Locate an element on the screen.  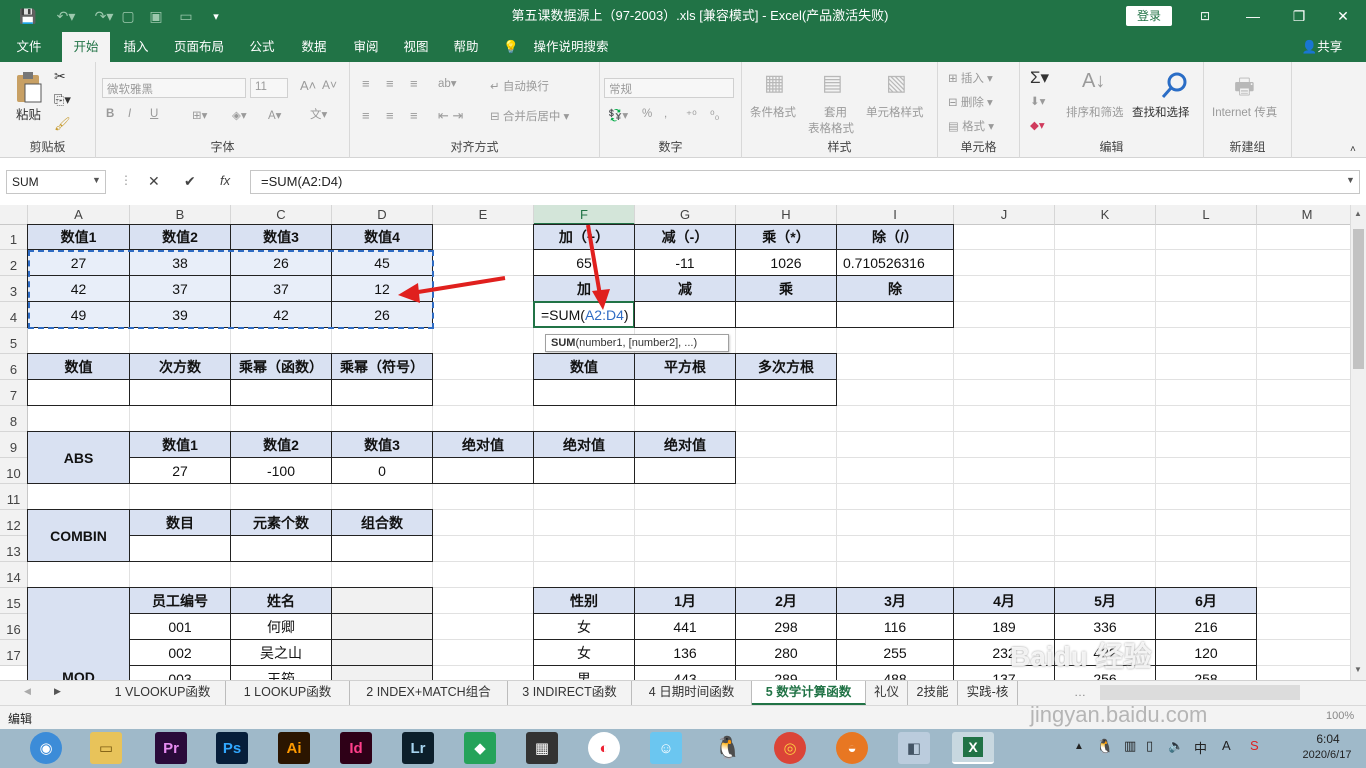
sheet-tab: 1 VLOOKUP函数 is located at coordinates (163, 693).